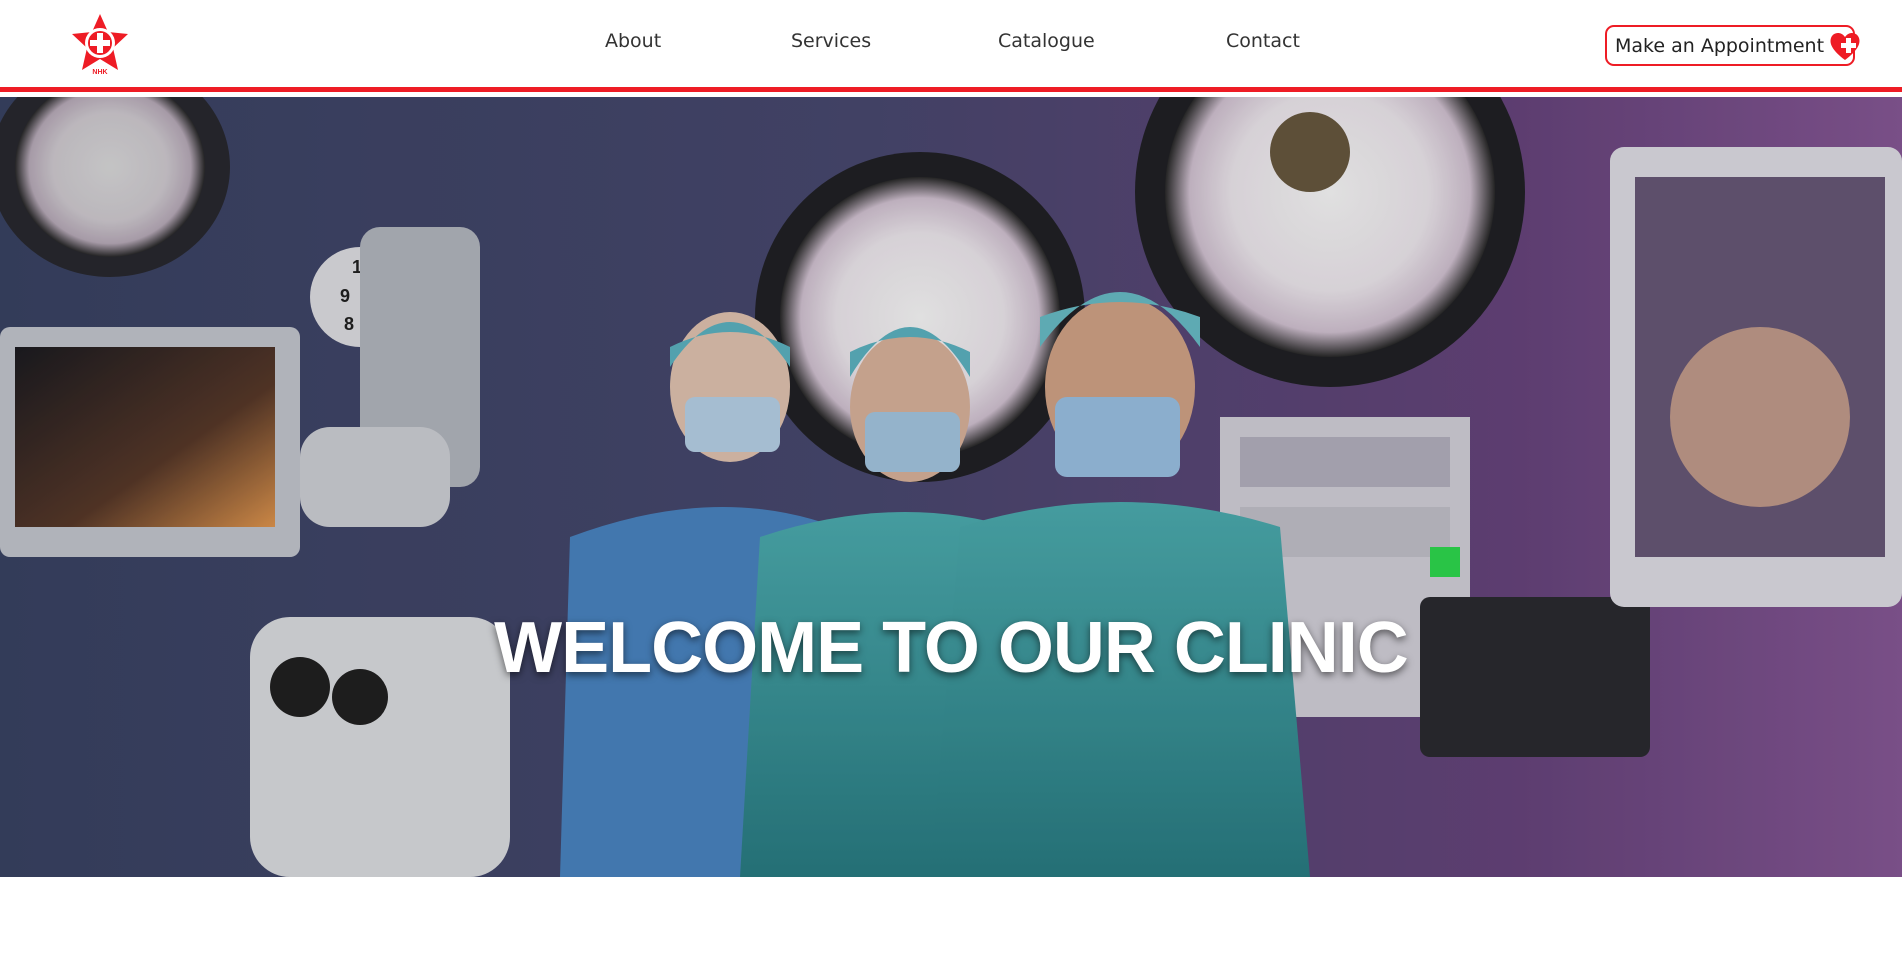 This screenshot has height=969, width=1902. Describe the element at coordinates (99, 72) in the screenshot. I see `logo-text: NHK` at that location.